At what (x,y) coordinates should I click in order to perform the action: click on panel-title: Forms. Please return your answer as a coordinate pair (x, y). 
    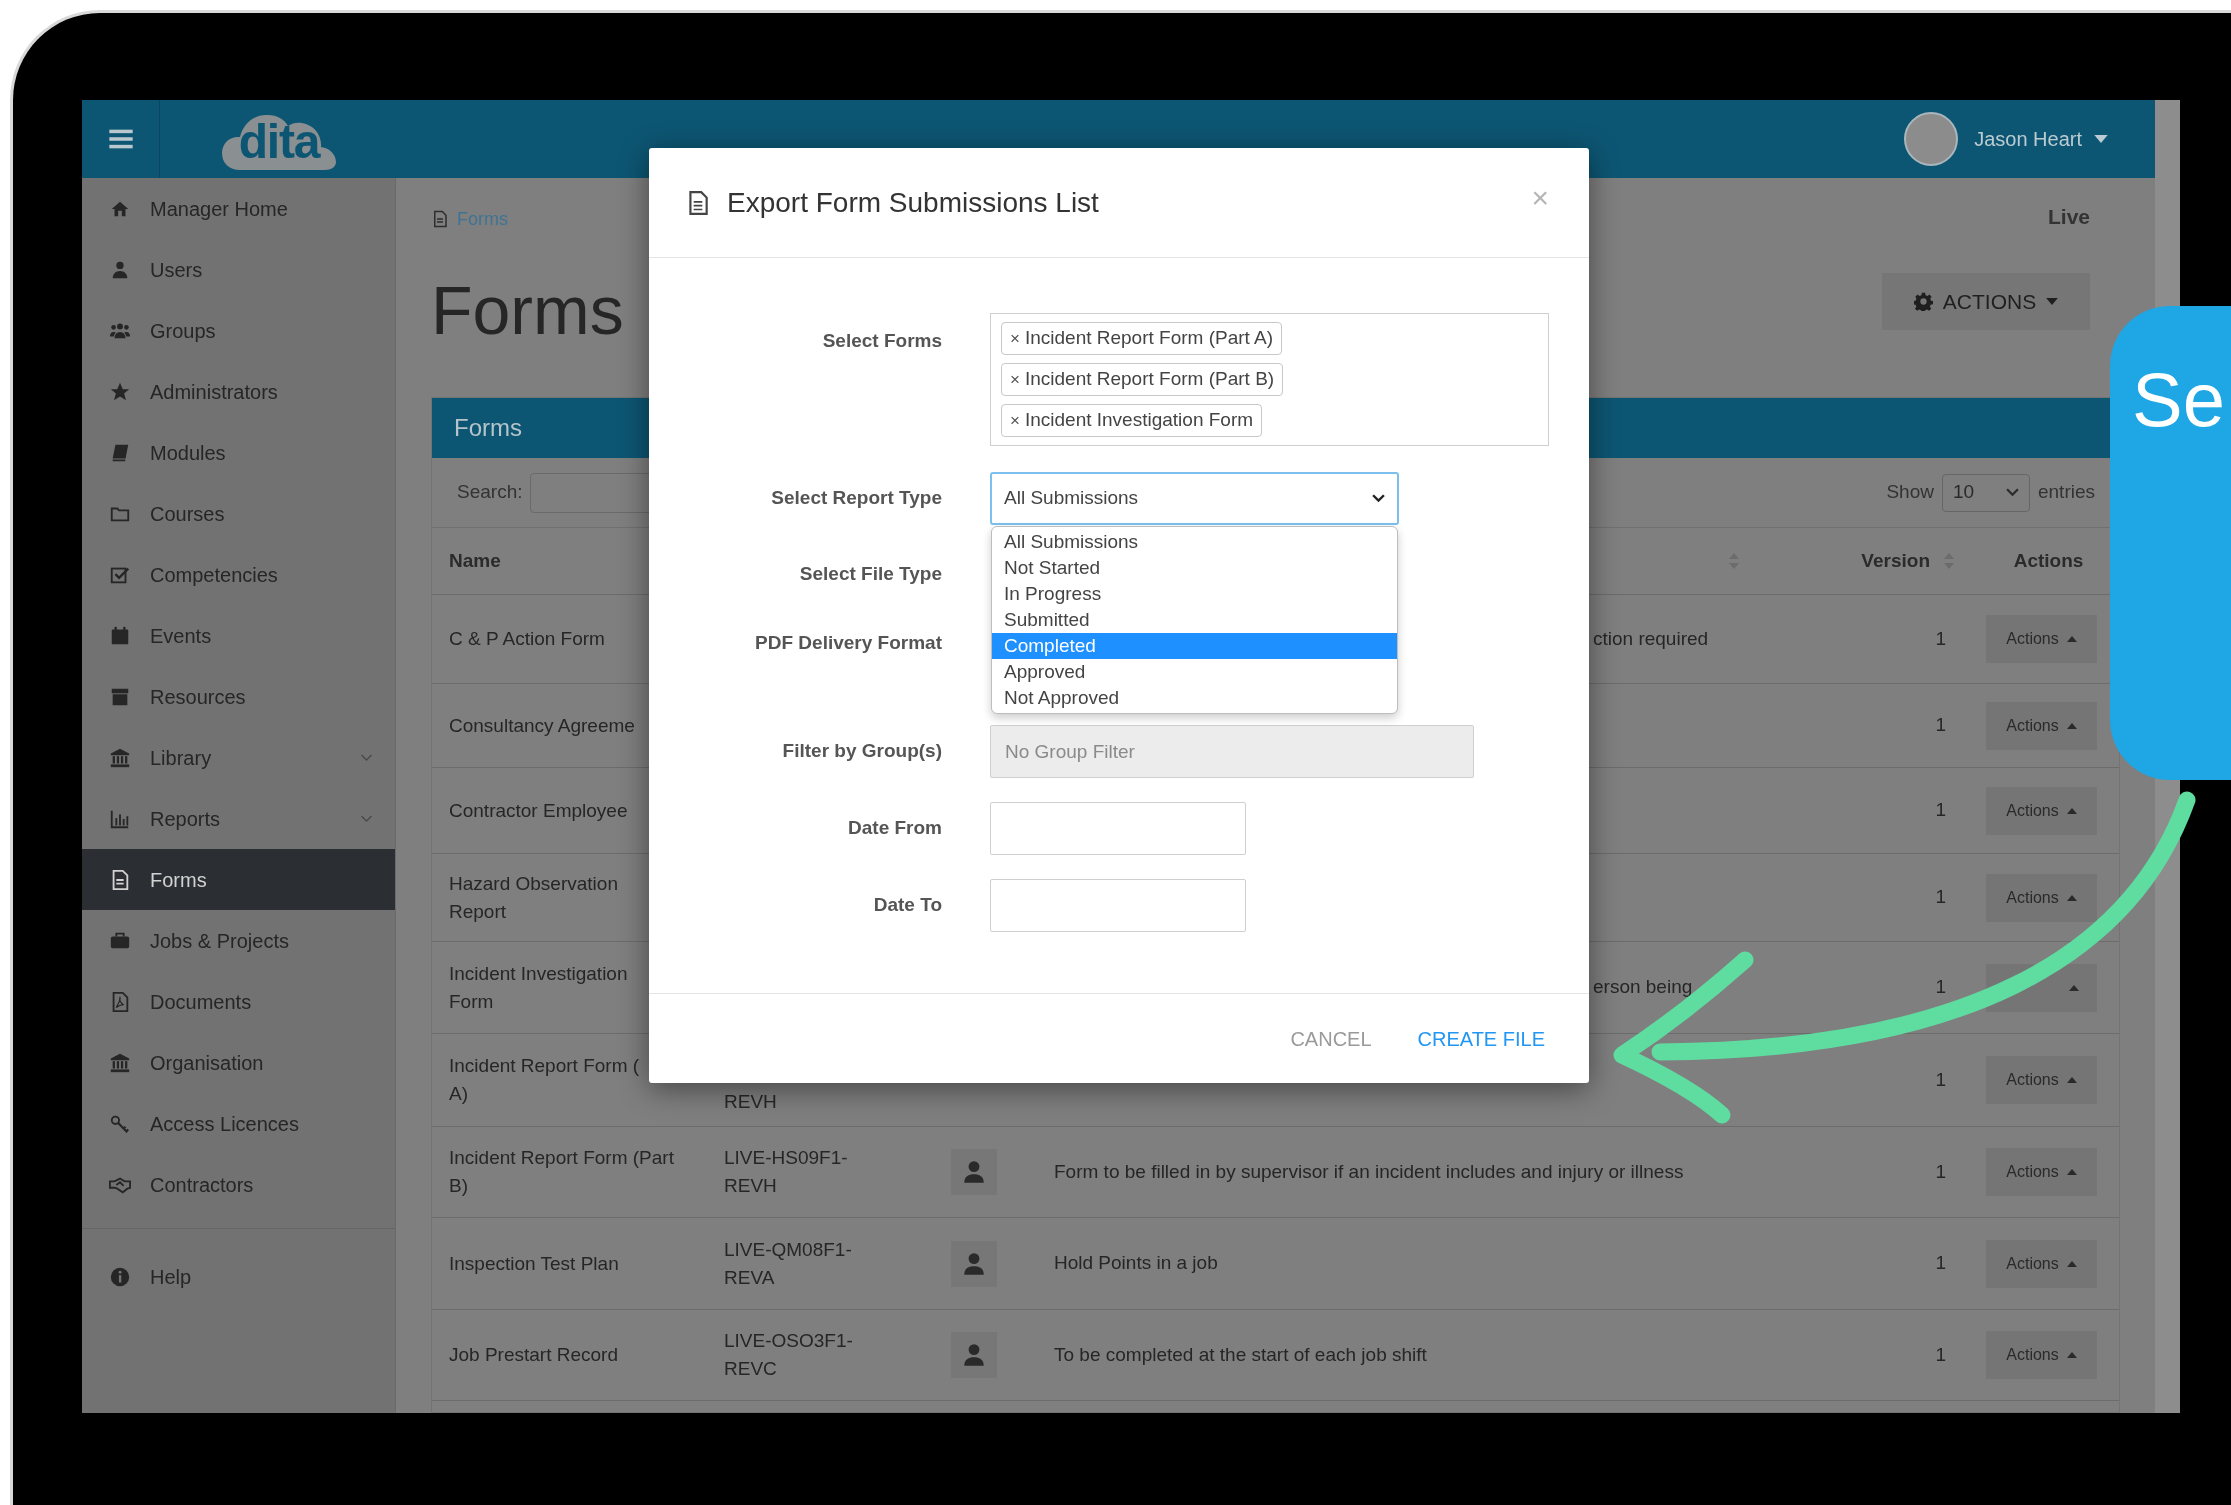
    Looking at the image, I should click on (488, 428).